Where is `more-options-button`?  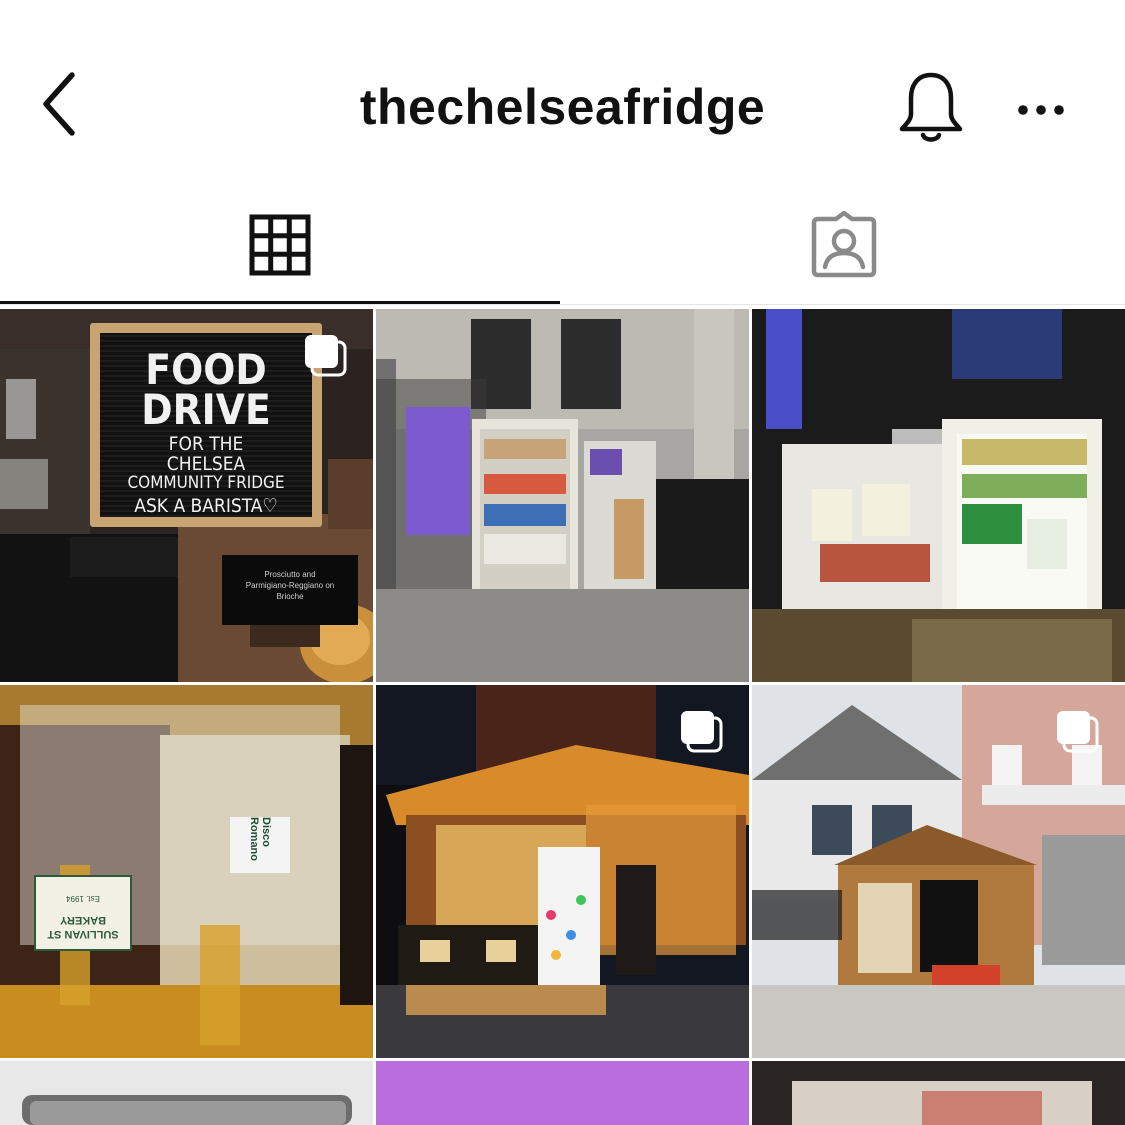
more-options-button is located at coordinates (1041, 110).